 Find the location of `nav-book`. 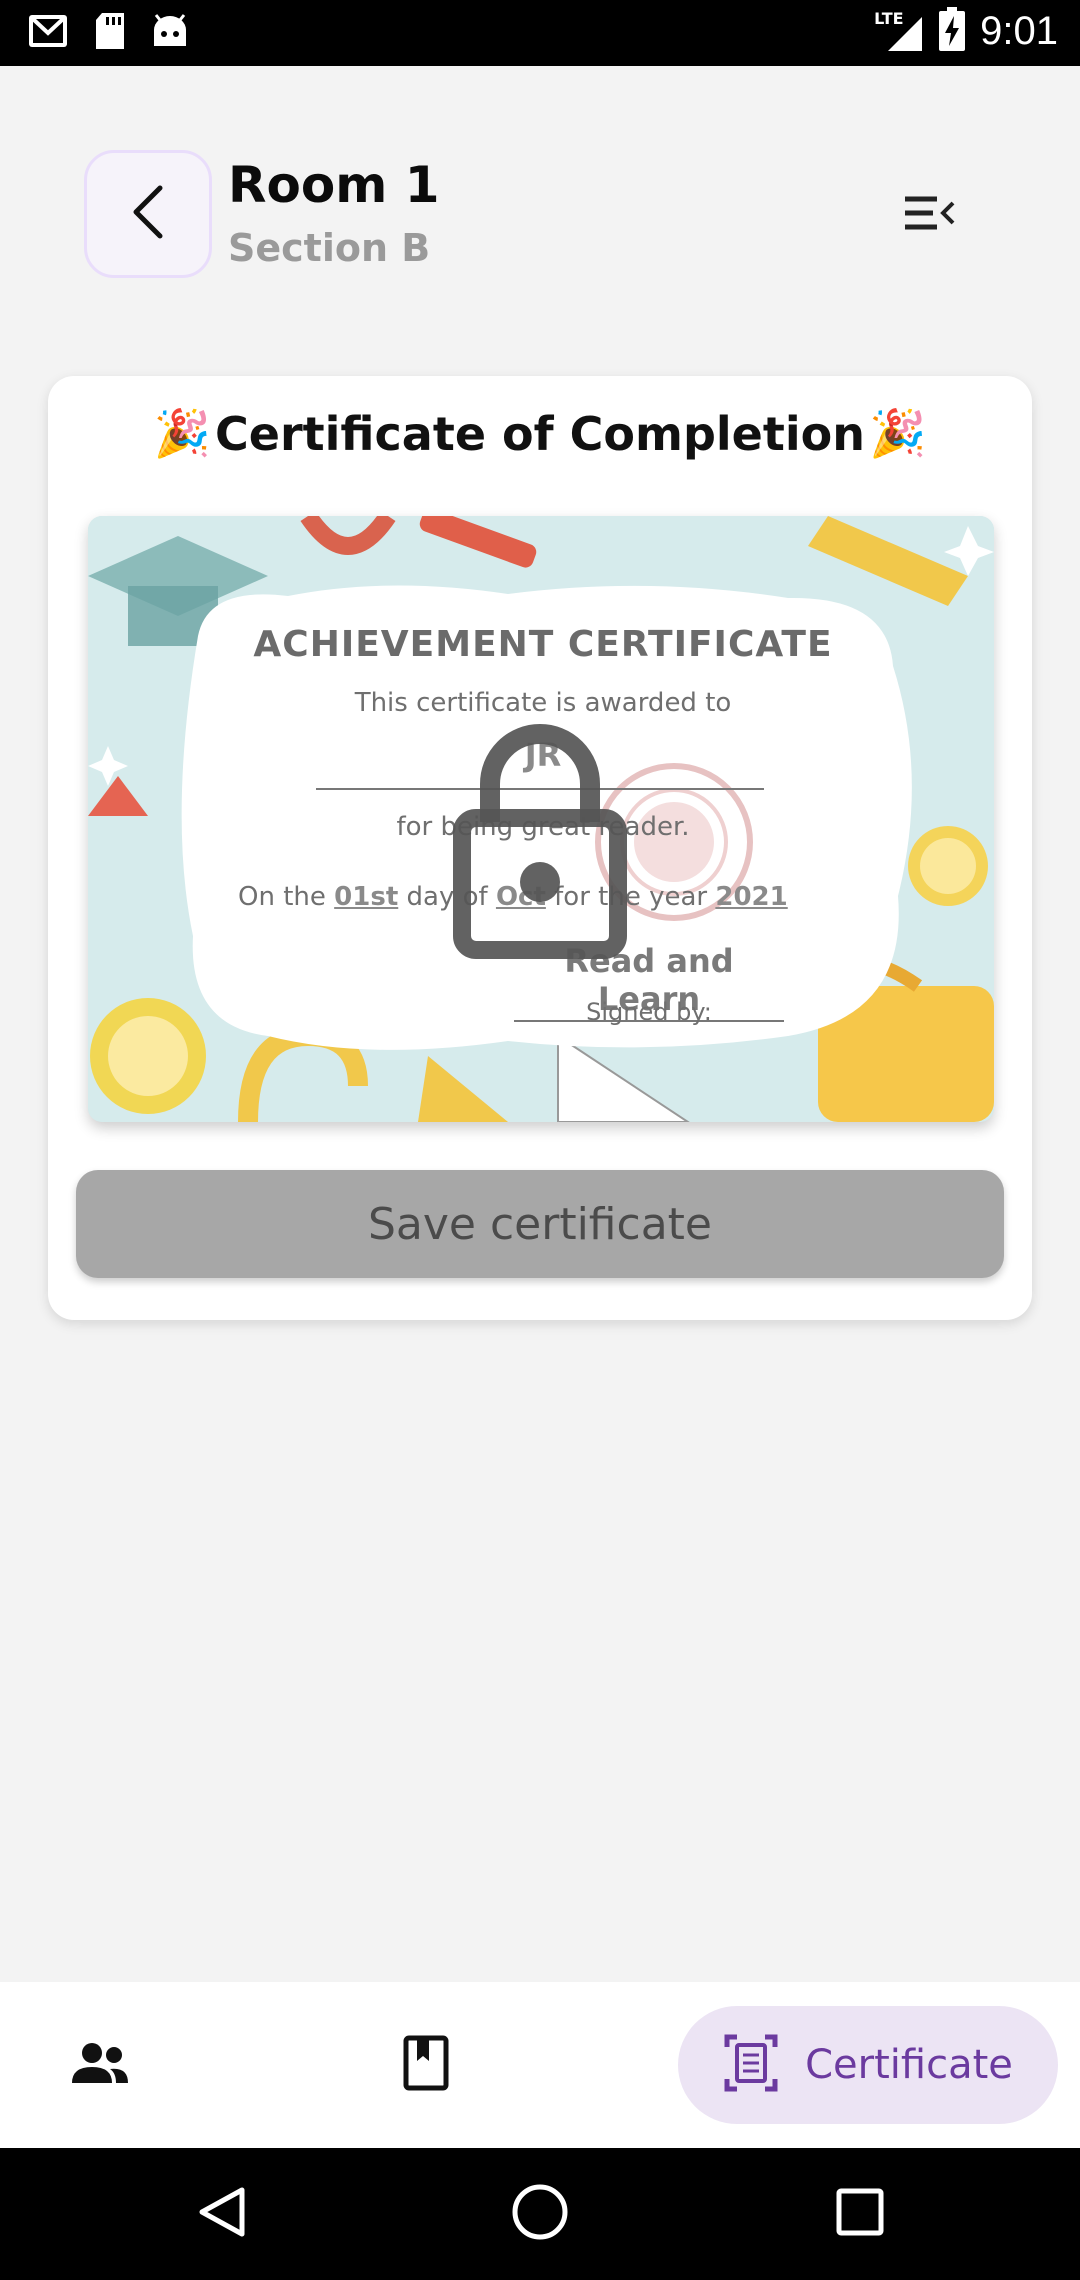

nav-book is located at coordinates (426, 2065).